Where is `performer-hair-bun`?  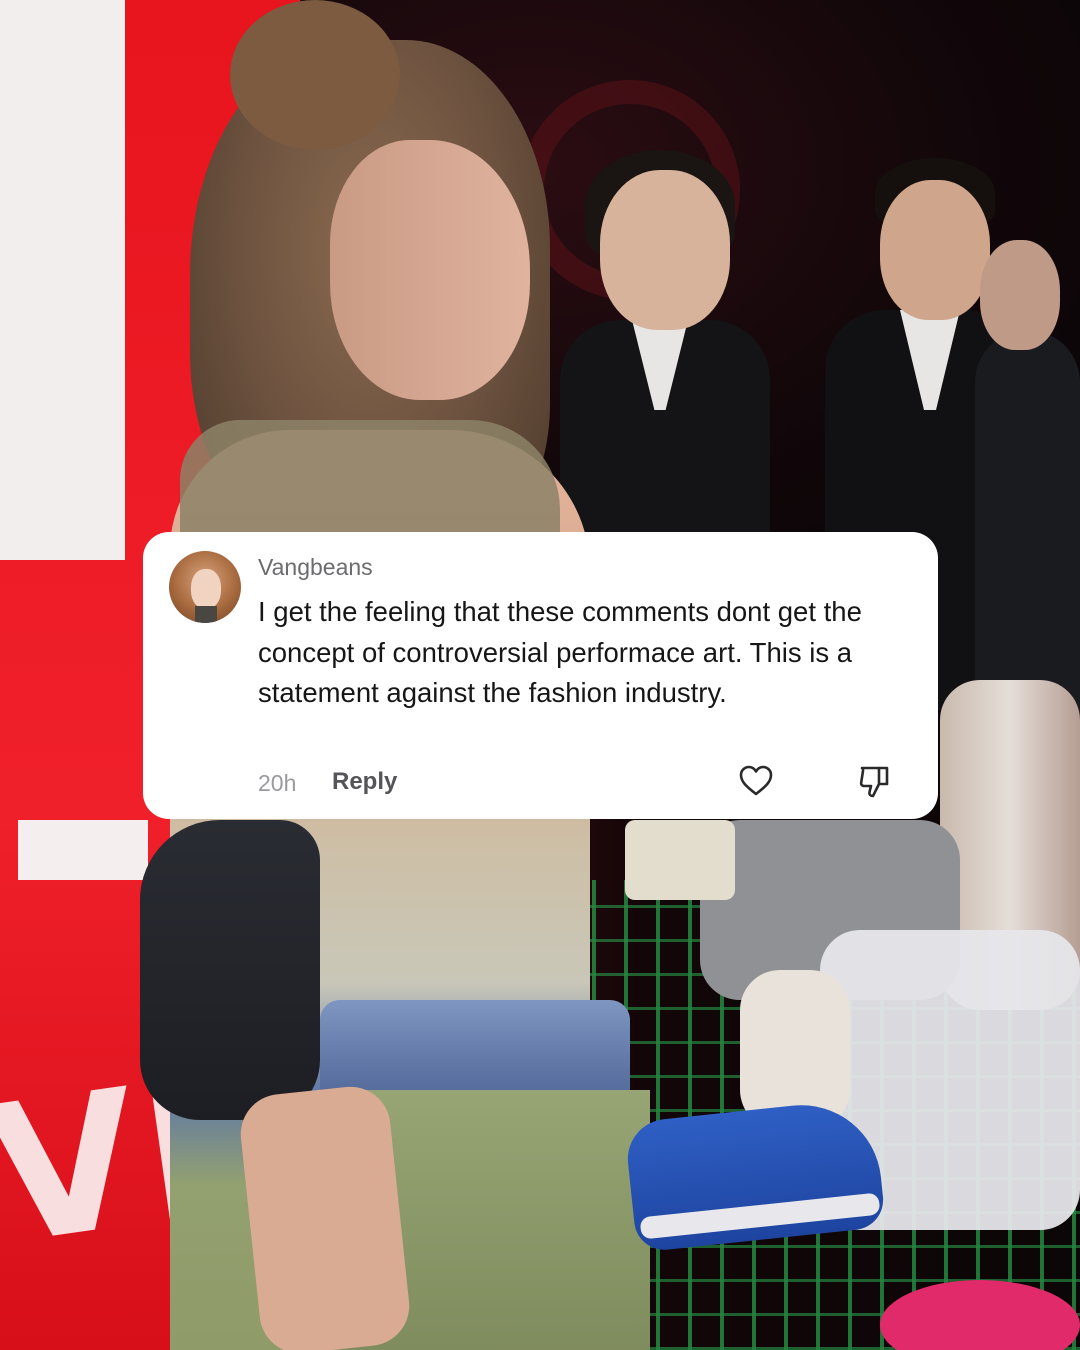 performer-hair-bun is located at coordinates (315, 75).